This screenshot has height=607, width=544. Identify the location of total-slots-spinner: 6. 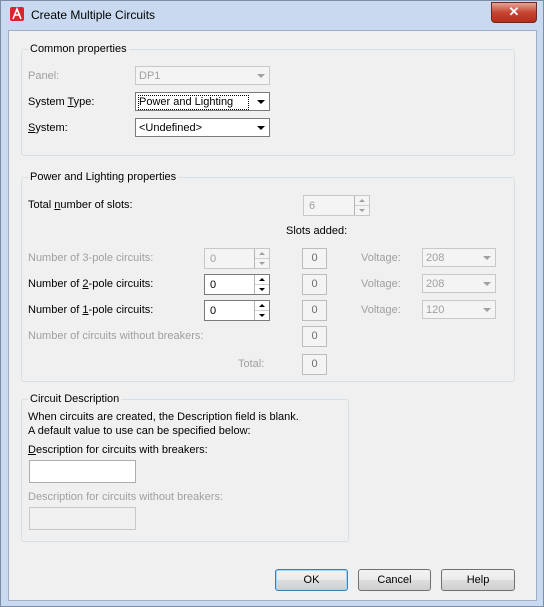
(336, 205).